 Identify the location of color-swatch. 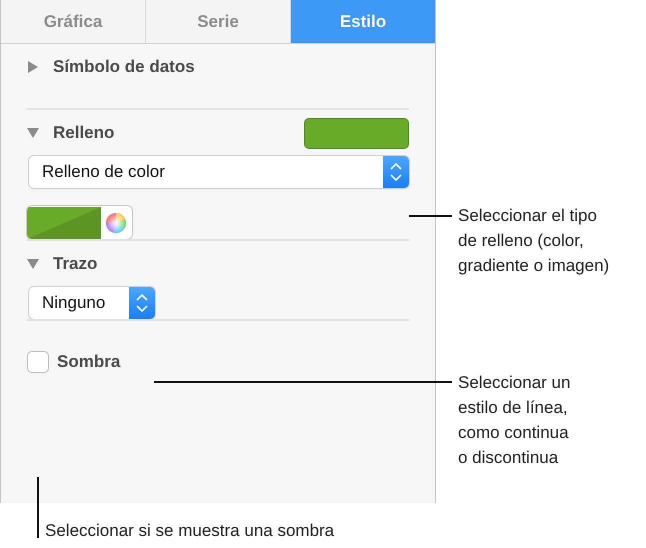
(356, 133).